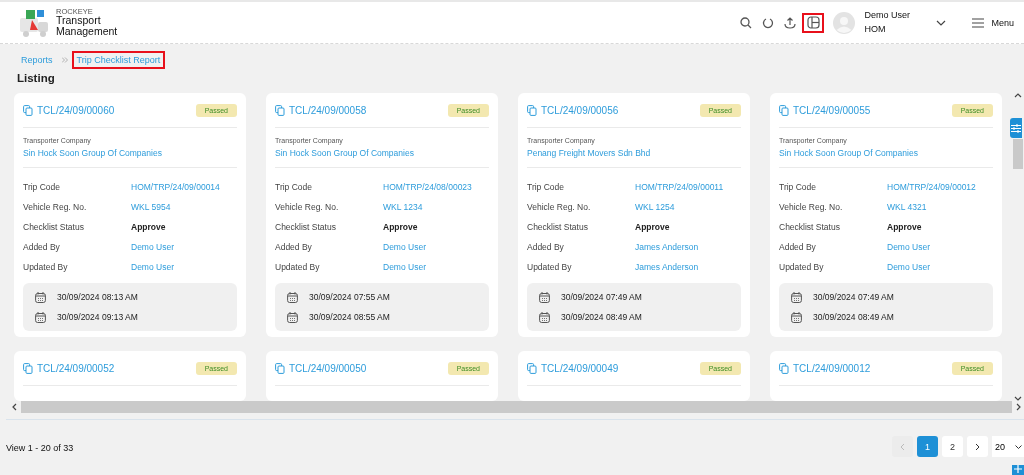  What do you see at coordinates (14, 407) in the screenshot?
I see `scroll-left-icon` at bounding box center [14, 407].